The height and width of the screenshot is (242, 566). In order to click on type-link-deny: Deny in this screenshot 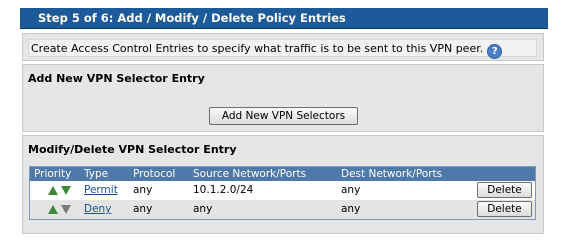, I will do `click(97, 209)`.